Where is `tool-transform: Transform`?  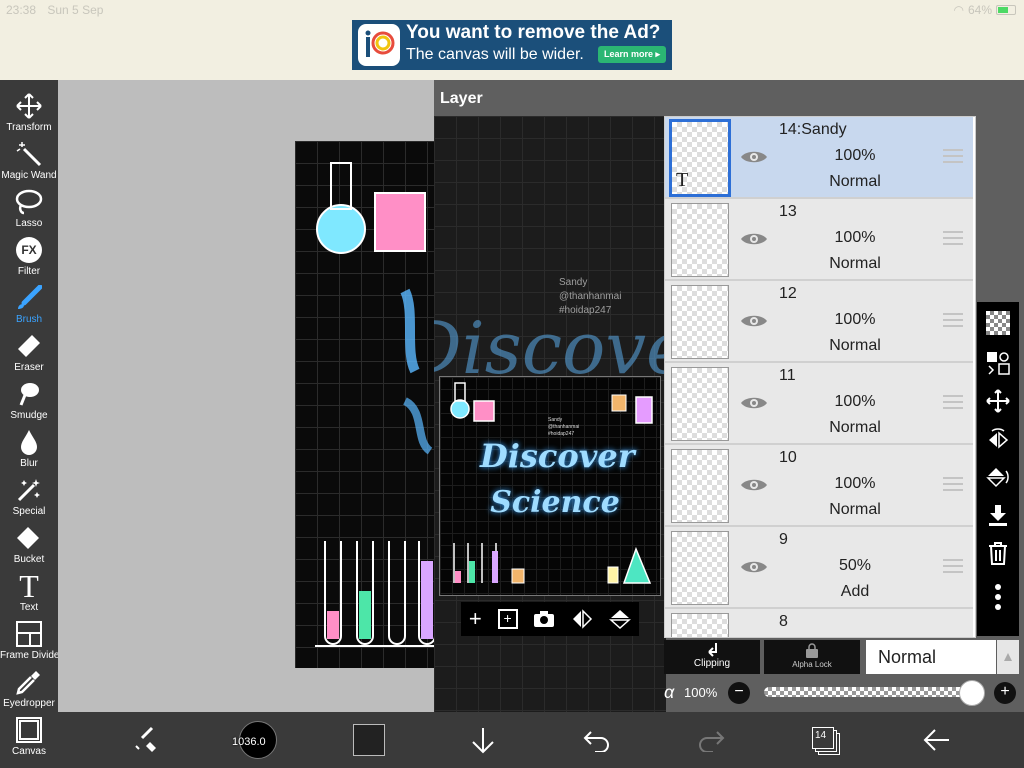 tool-transform: Transform is located at coordinates (29, 114).